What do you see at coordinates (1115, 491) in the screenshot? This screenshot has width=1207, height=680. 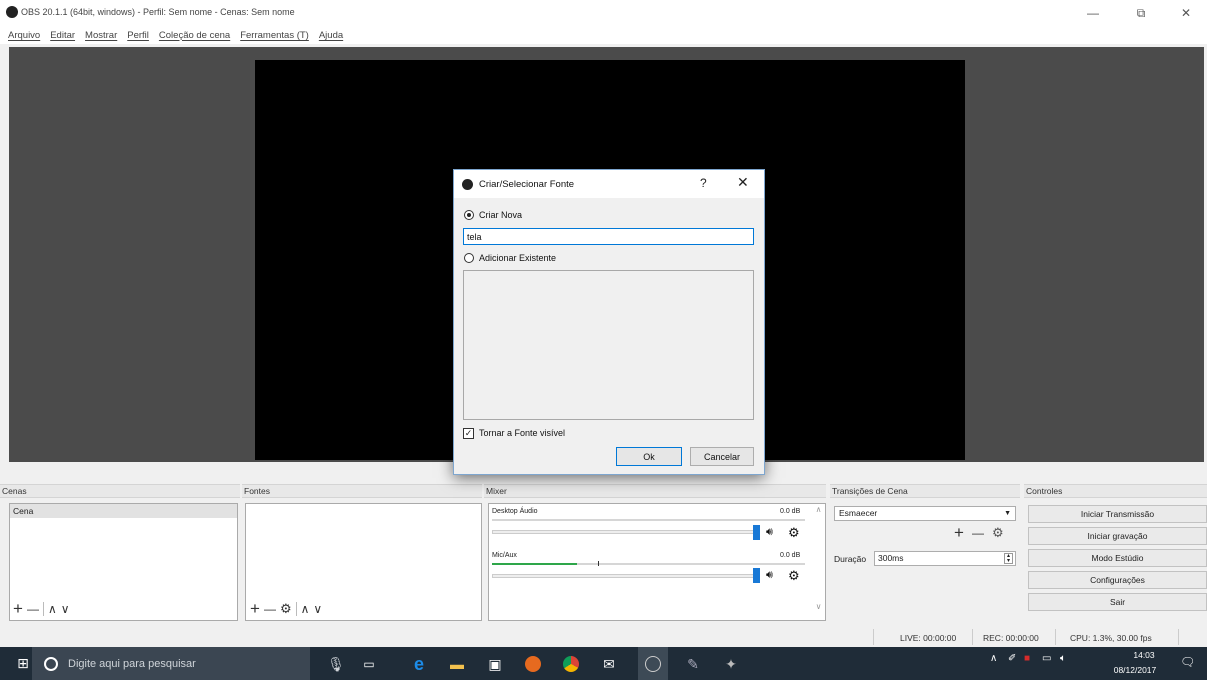 I see `controls-dock-header: Controles` at bounding box center [1115, 491].